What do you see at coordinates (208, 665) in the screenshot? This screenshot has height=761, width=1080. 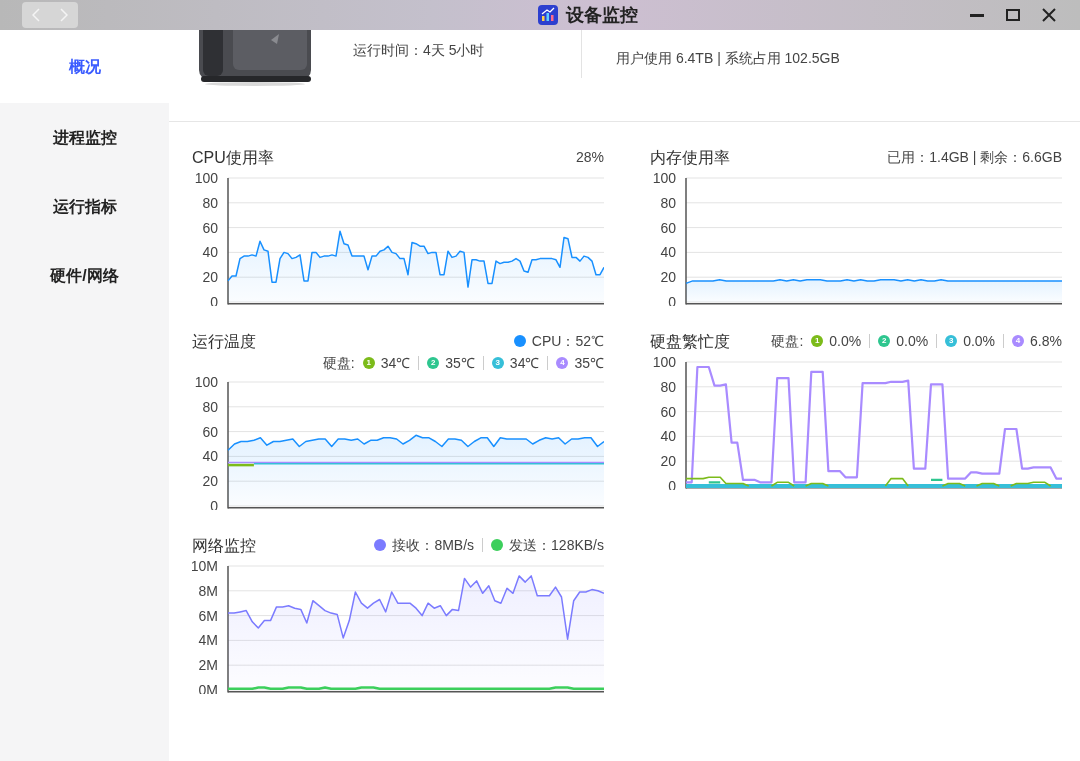 I see `axis-tick-label: 2M` at bounding box center [208, 665].